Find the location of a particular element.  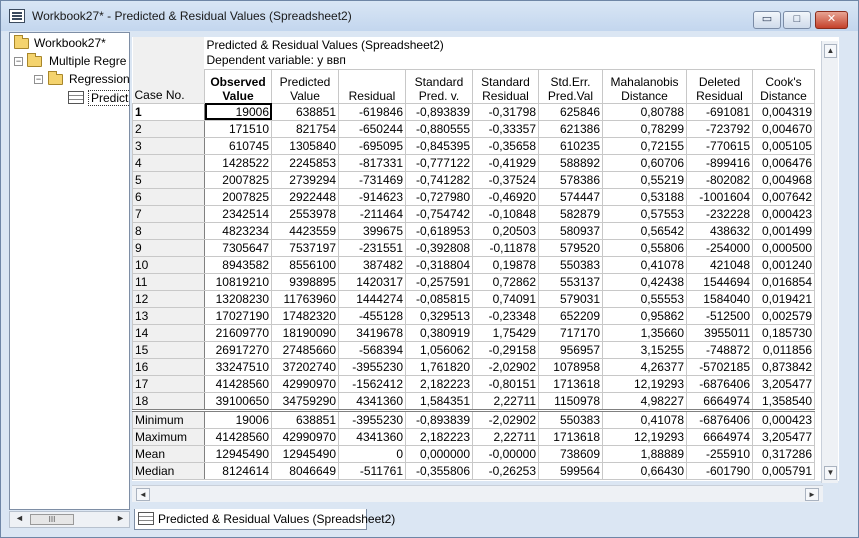

case-number: 17 is located at coordinates (168, 383).